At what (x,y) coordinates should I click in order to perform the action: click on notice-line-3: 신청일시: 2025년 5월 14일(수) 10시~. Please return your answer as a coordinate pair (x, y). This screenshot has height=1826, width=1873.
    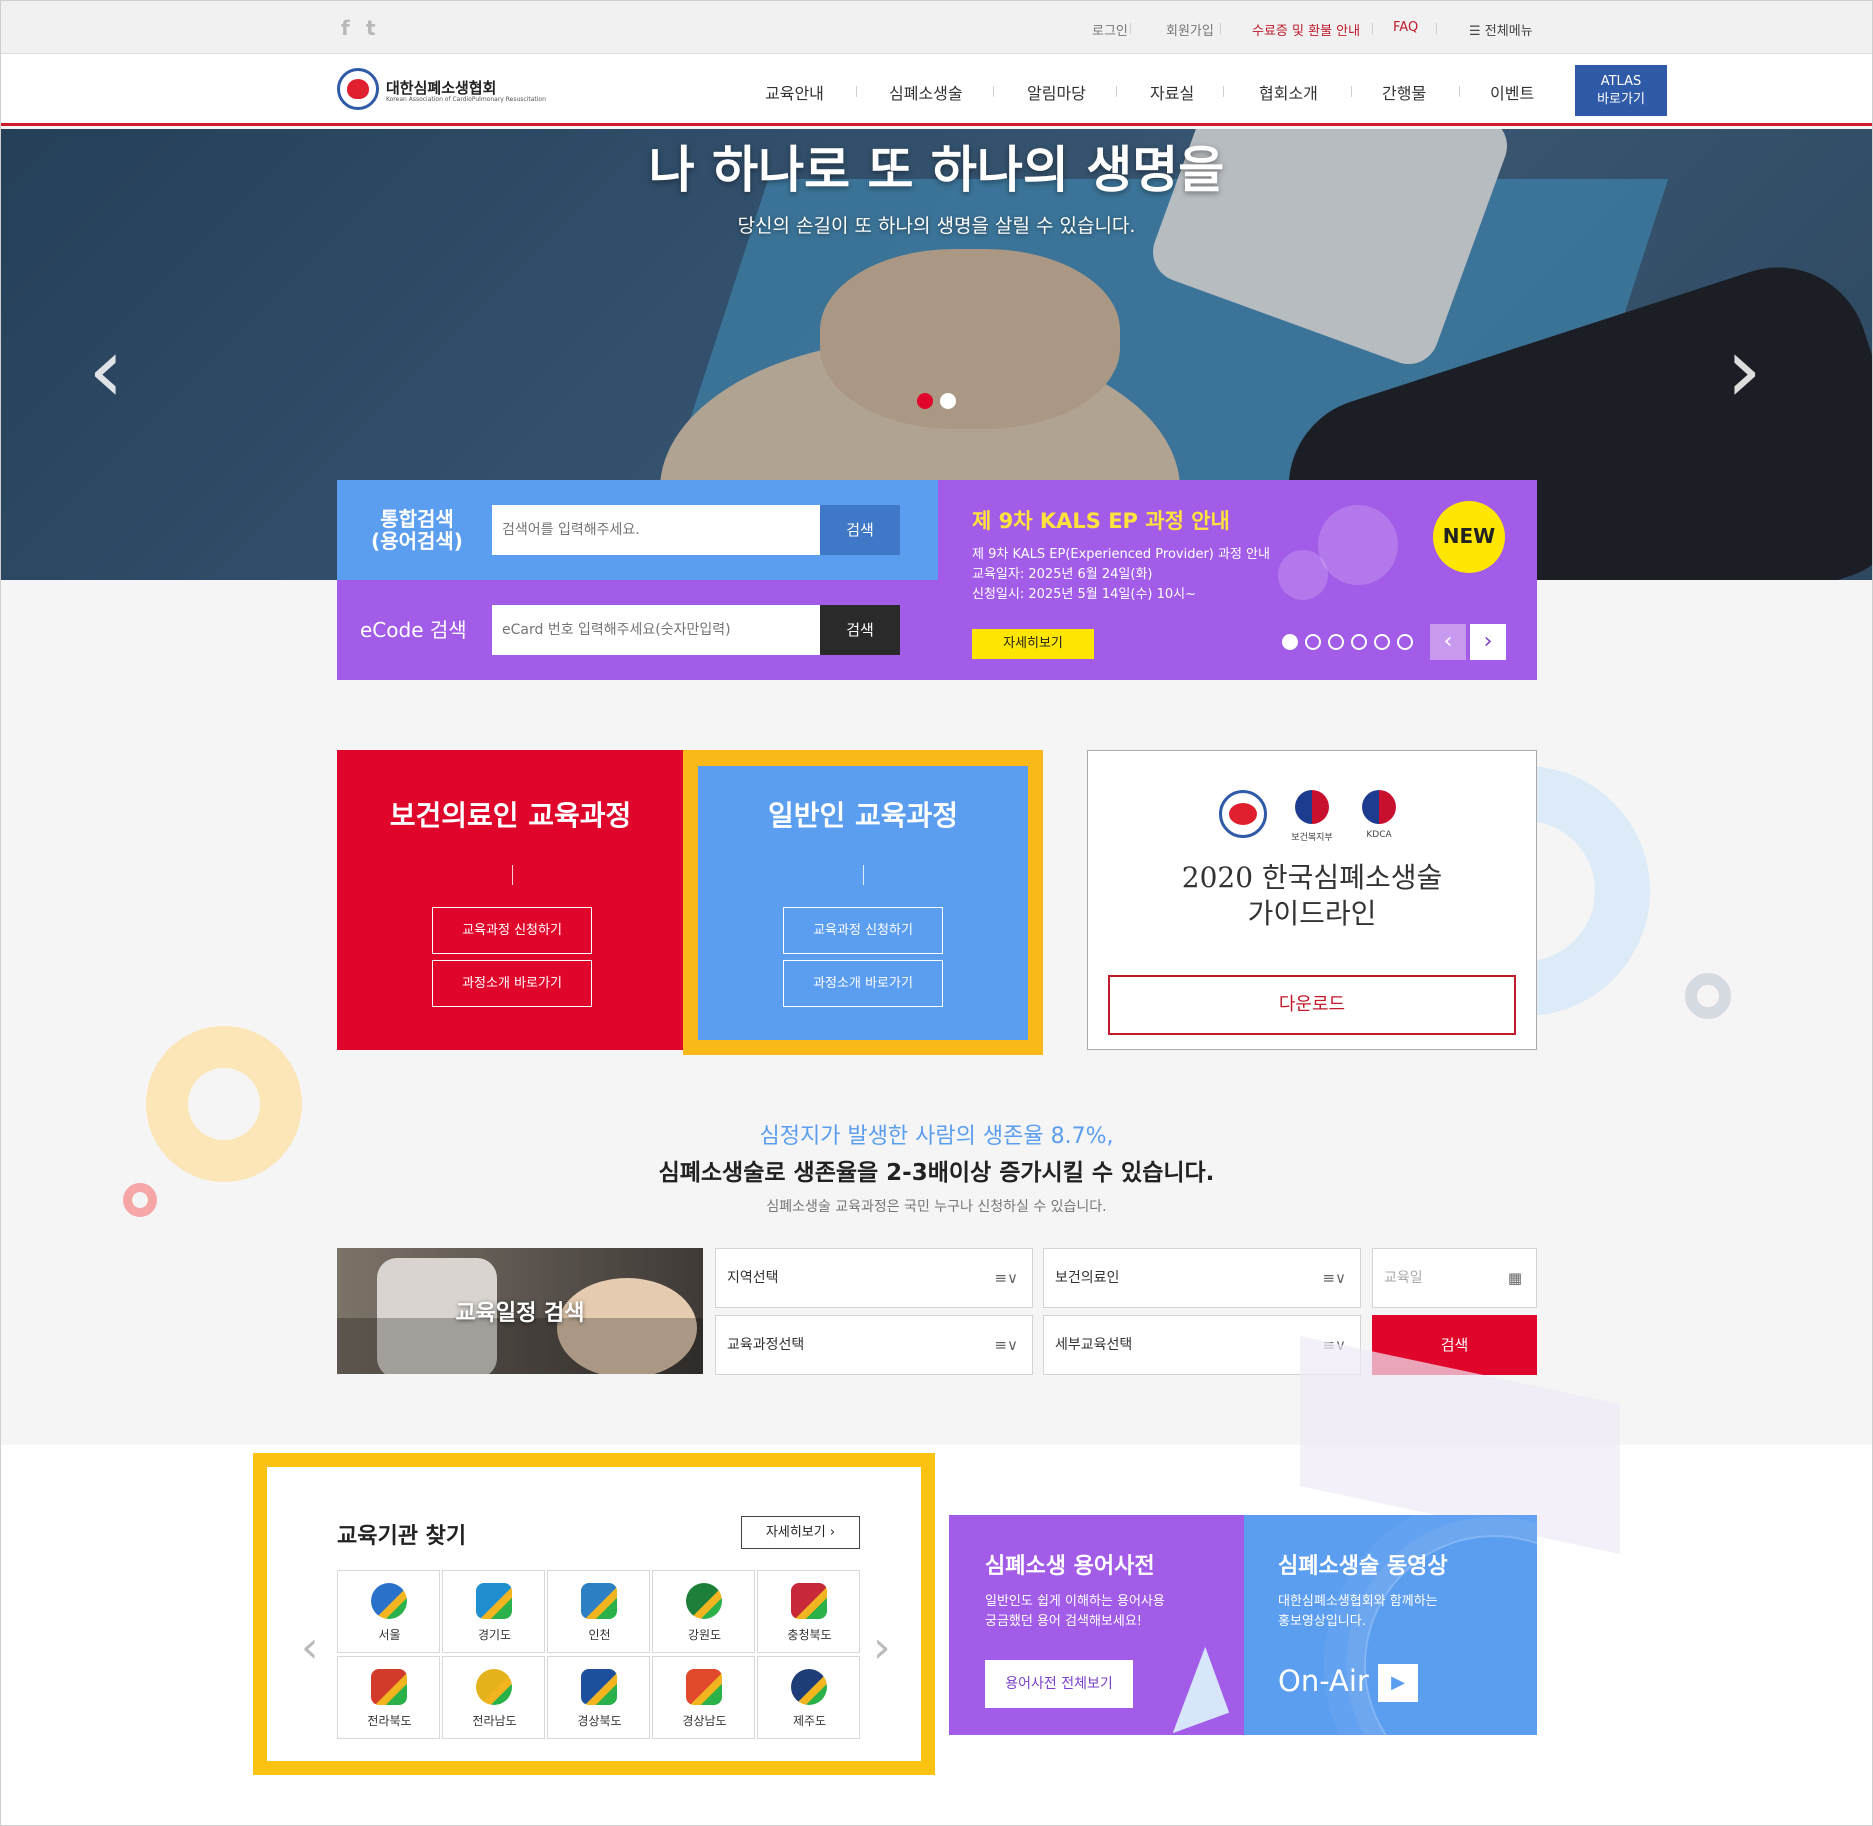
    Looking at the image, I should click on (1084, 594).